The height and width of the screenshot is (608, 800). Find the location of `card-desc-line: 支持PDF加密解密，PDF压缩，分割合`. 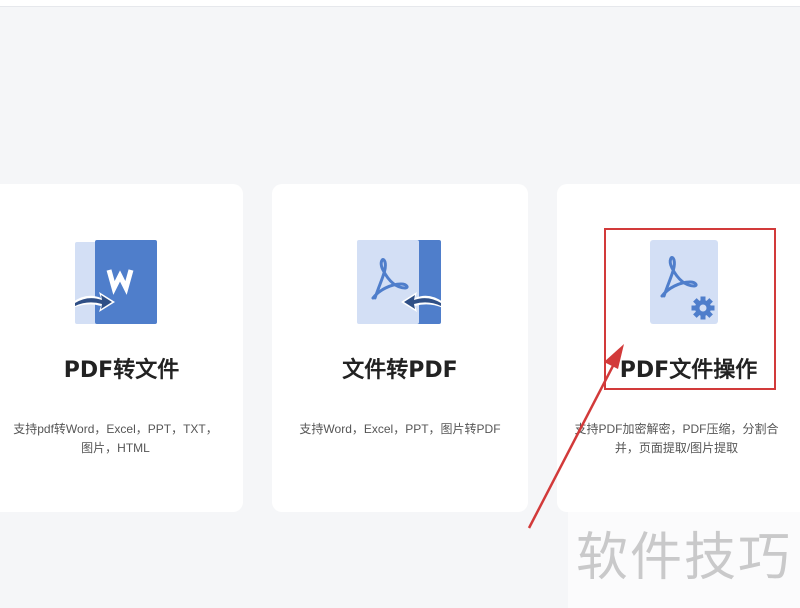

card-desc-line: 支持PDF加密解密，PDF压缩，分割合 is located at coordinates (676, 429).